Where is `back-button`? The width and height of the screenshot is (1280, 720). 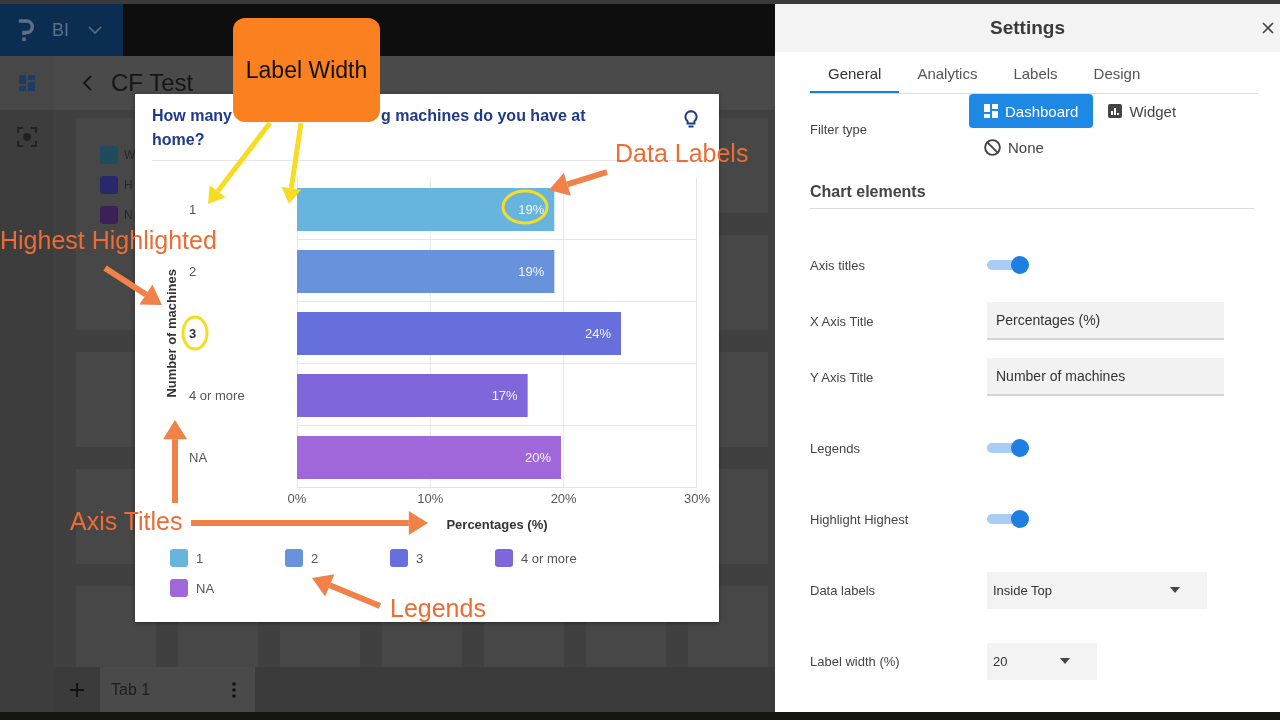
back-button is located at coordinates (87, 83).